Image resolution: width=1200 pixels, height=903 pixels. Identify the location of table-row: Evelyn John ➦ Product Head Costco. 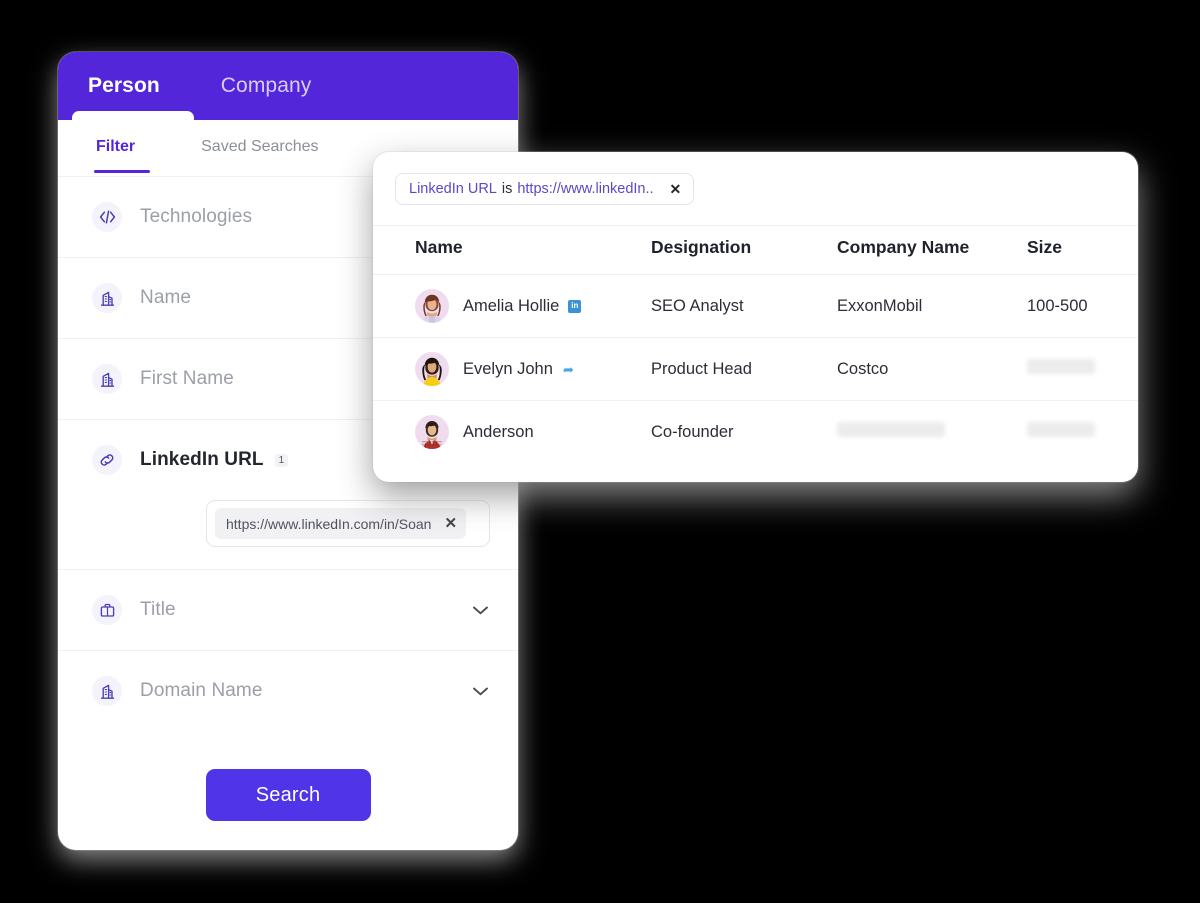
(755, 369).